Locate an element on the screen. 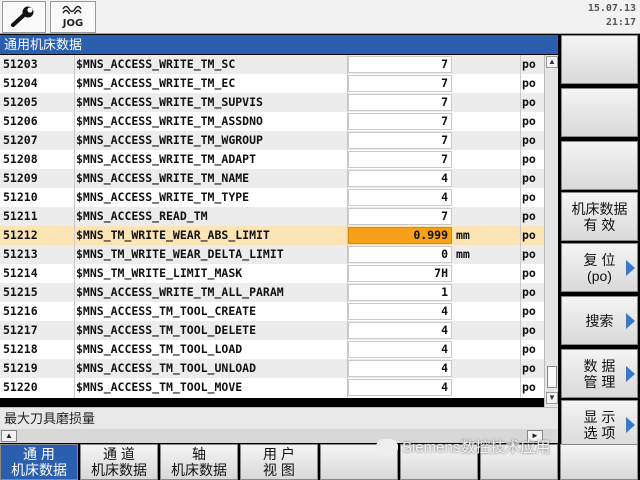 This screenshot has height=480, width=640. param-name: $MNS_ACCESS_WRITE_TM_ADAPT is located at coordinates (166, 159).